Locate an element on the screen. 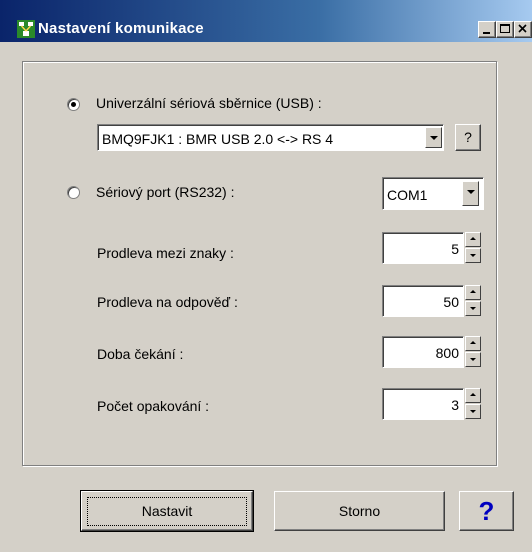  help-question-icon: ? is located at coordinates (486, 511).